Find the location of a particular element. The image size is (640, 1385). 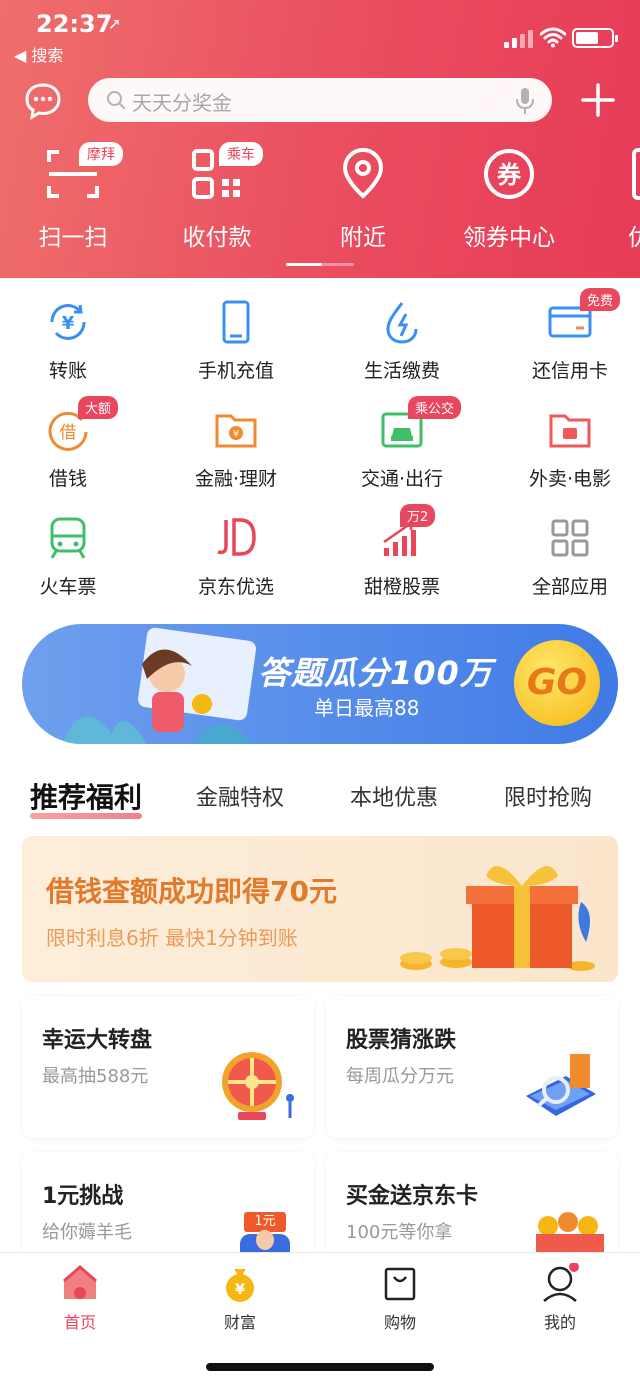

service-utility-bills: 生活缴费 is located at coordinates (402, 341).